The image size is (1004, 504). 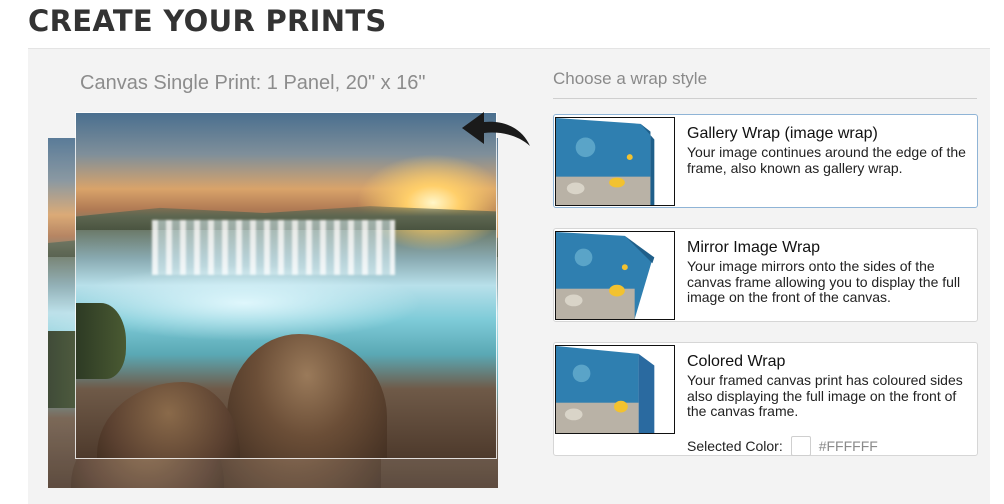 I want to click on mirror-wrap-thumbnail, so click(x=615, y=275).